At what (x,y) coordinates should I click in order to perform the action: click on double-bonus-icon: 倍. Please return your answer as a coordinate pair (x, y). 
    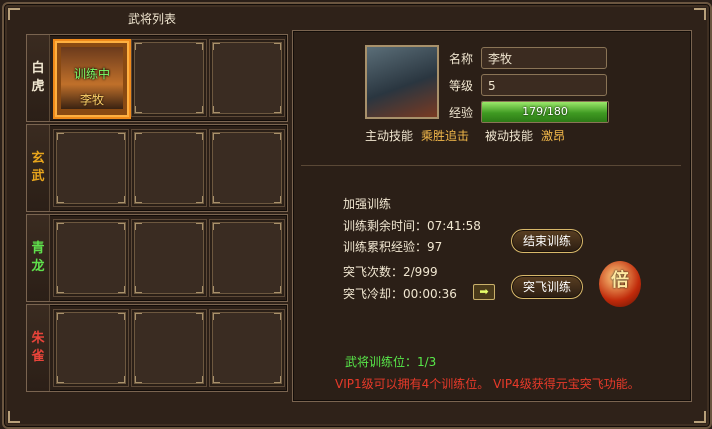
    Looking at the image, I should click on (620, 284).